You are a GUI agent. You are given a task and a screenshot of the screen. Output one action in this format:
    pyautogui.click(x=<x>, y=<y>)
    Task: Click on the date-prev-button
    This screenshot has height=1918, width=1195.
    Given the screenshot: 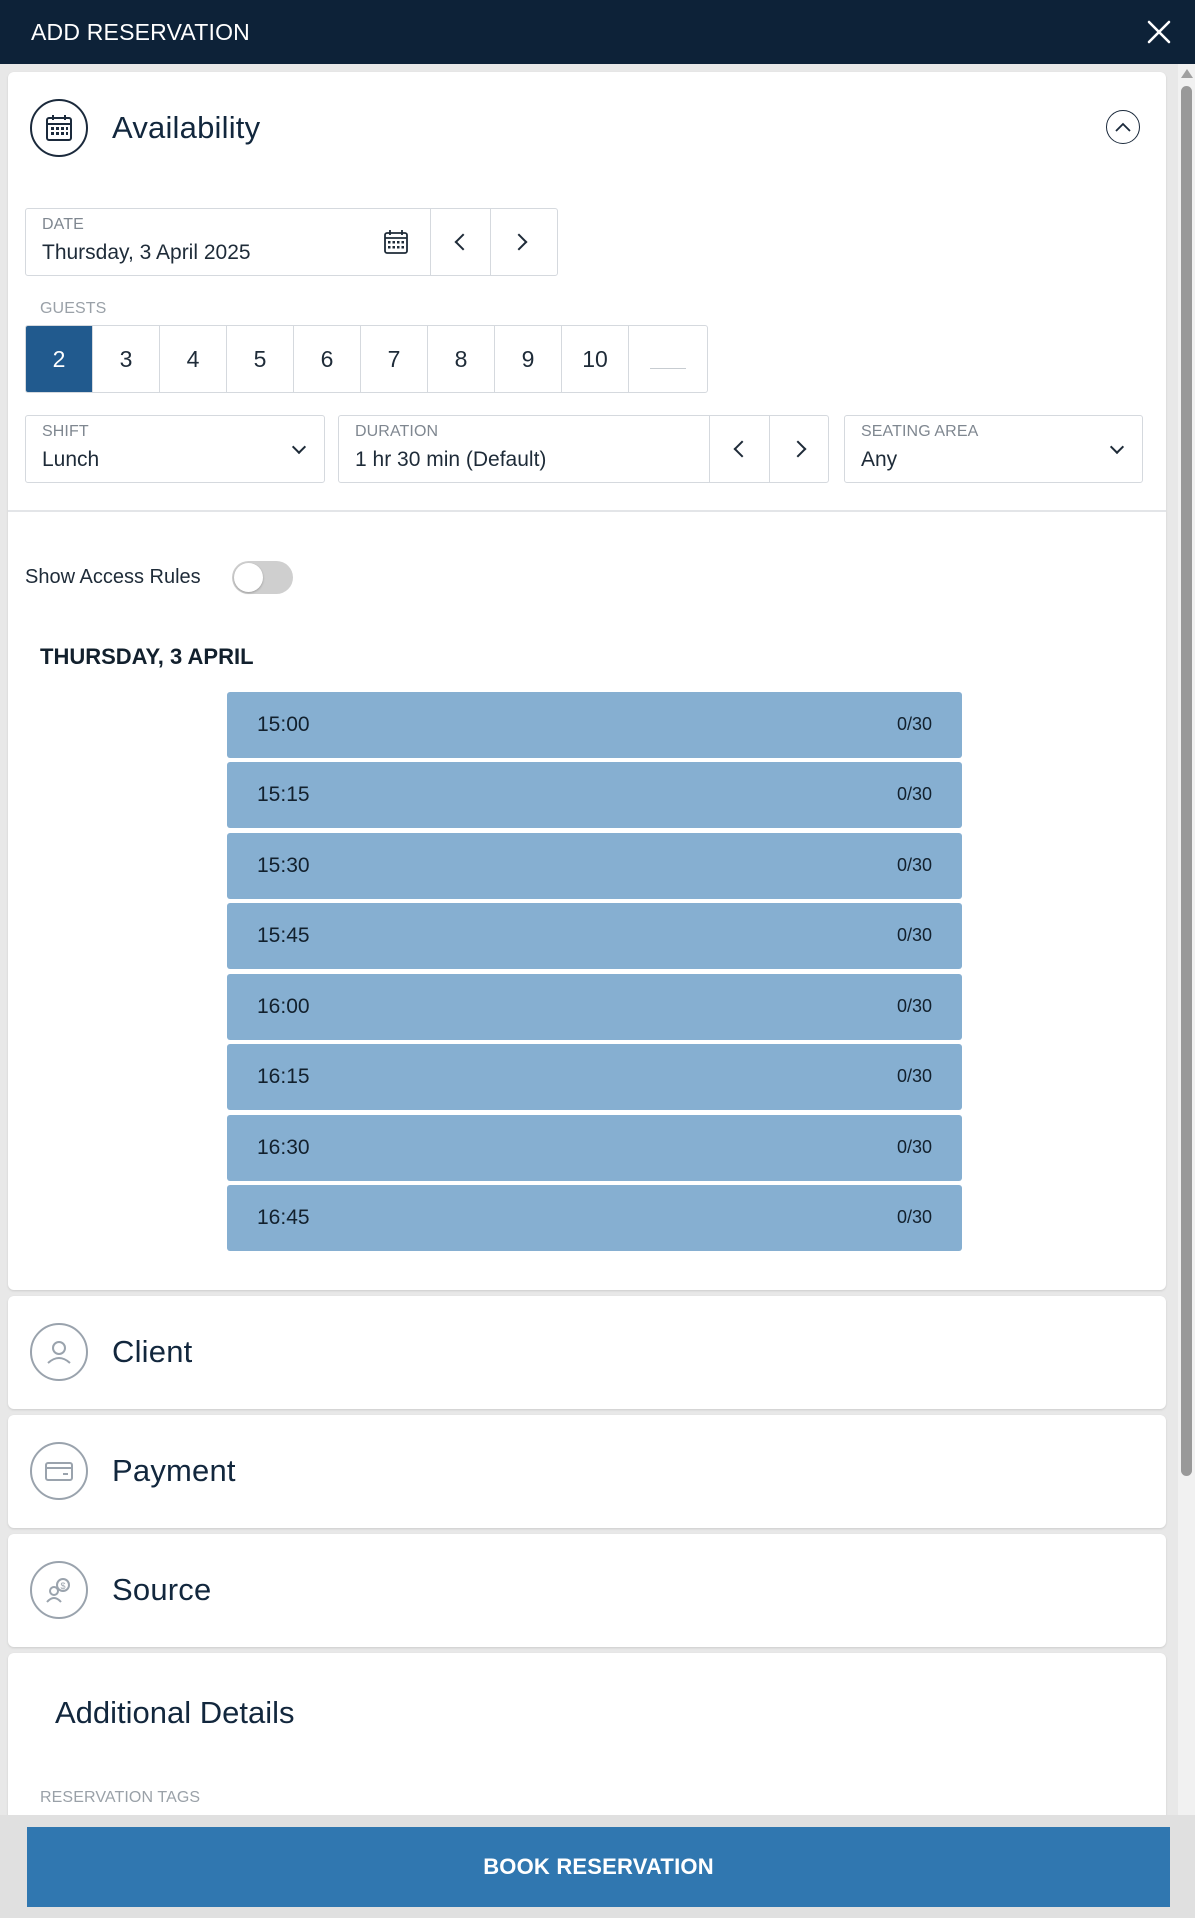 What is the action you would take?
    pyautogui.click(x=460, y=242)
    